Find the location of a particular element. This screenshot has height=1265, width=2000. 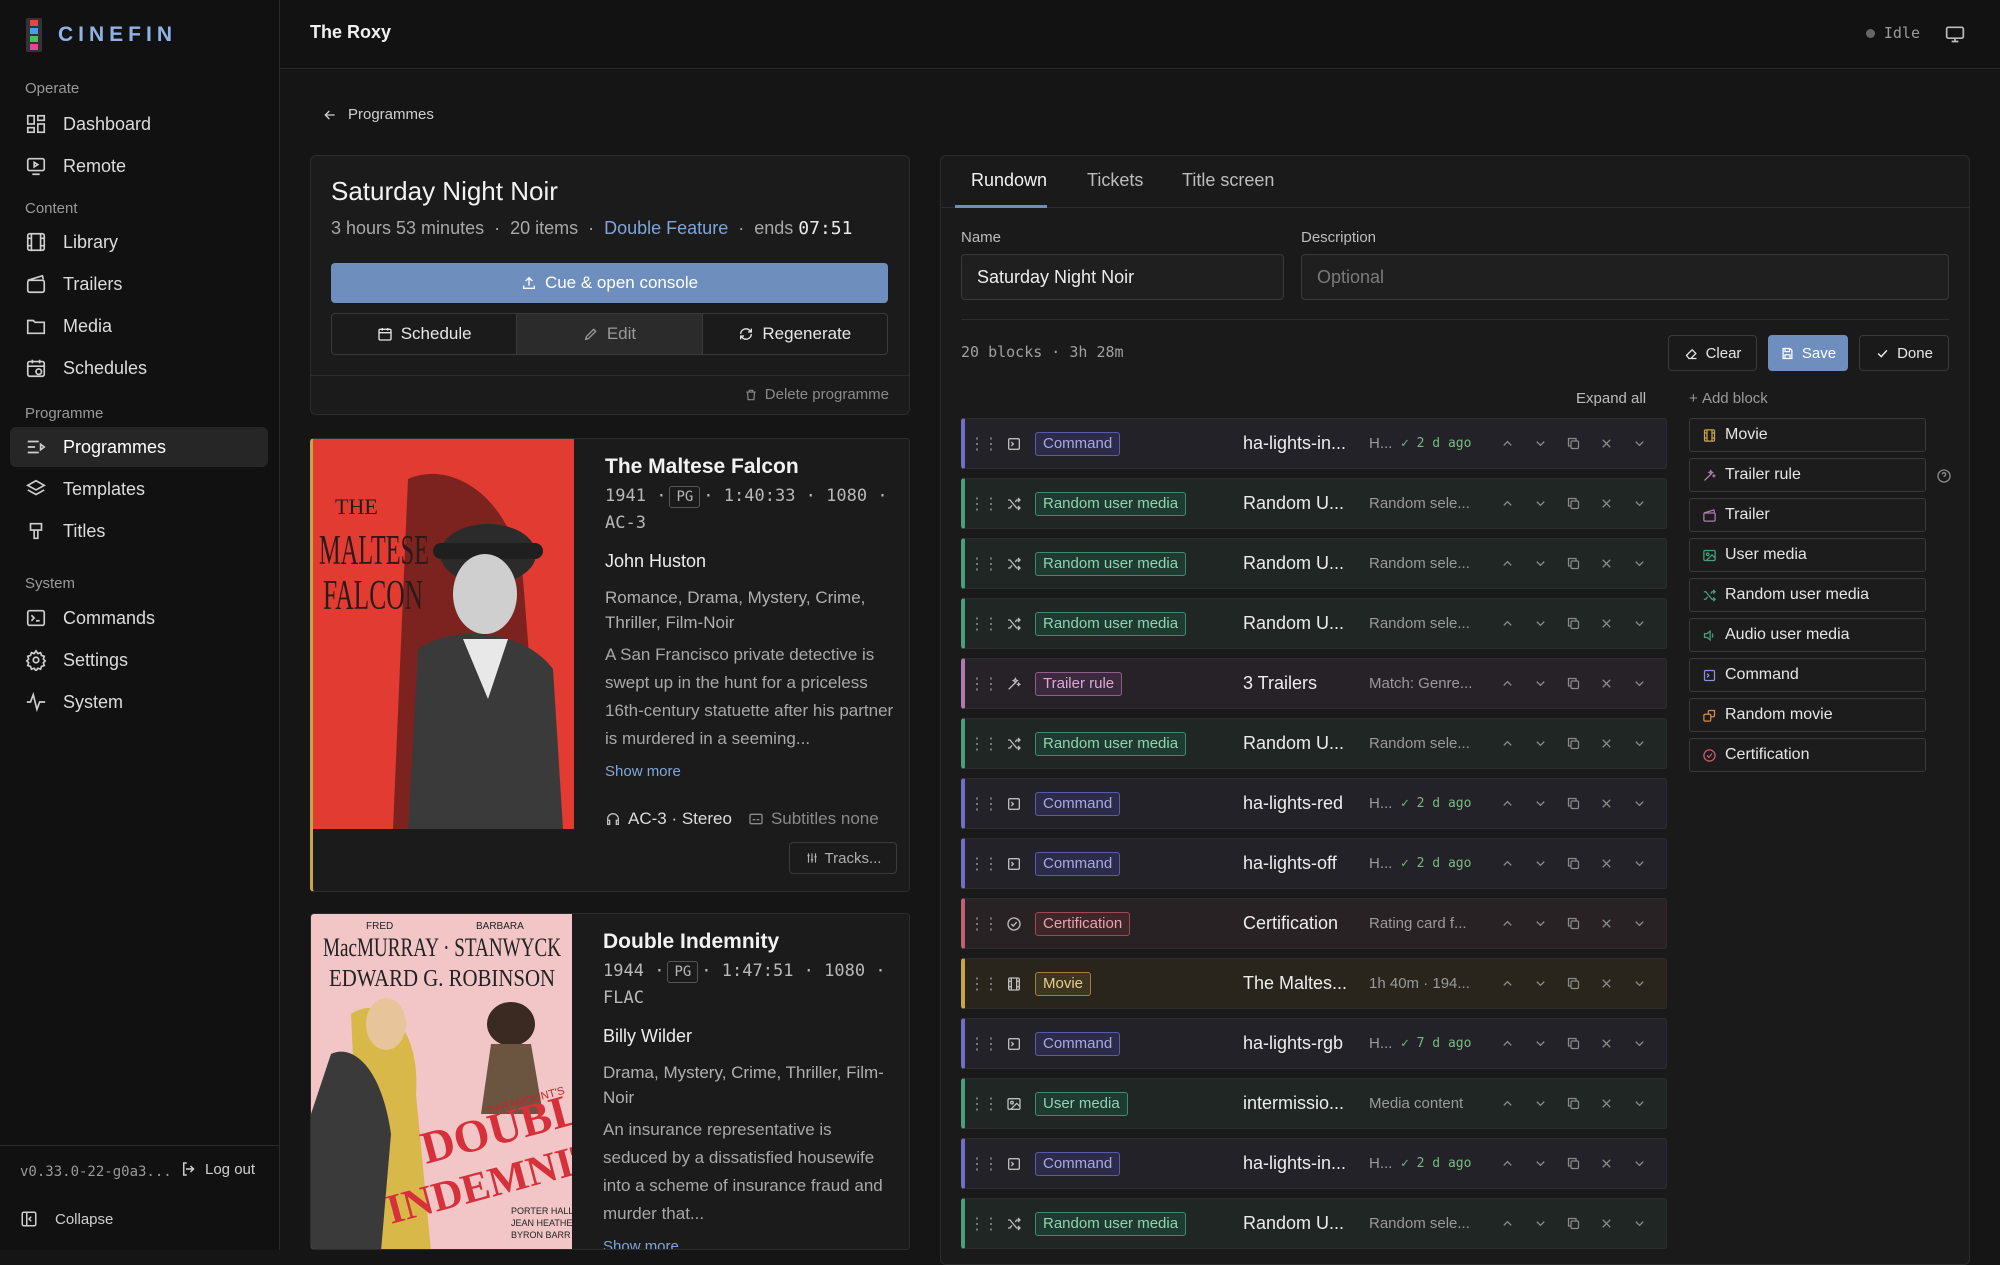

edit-button: Edit is located at coordinates (610, 334).